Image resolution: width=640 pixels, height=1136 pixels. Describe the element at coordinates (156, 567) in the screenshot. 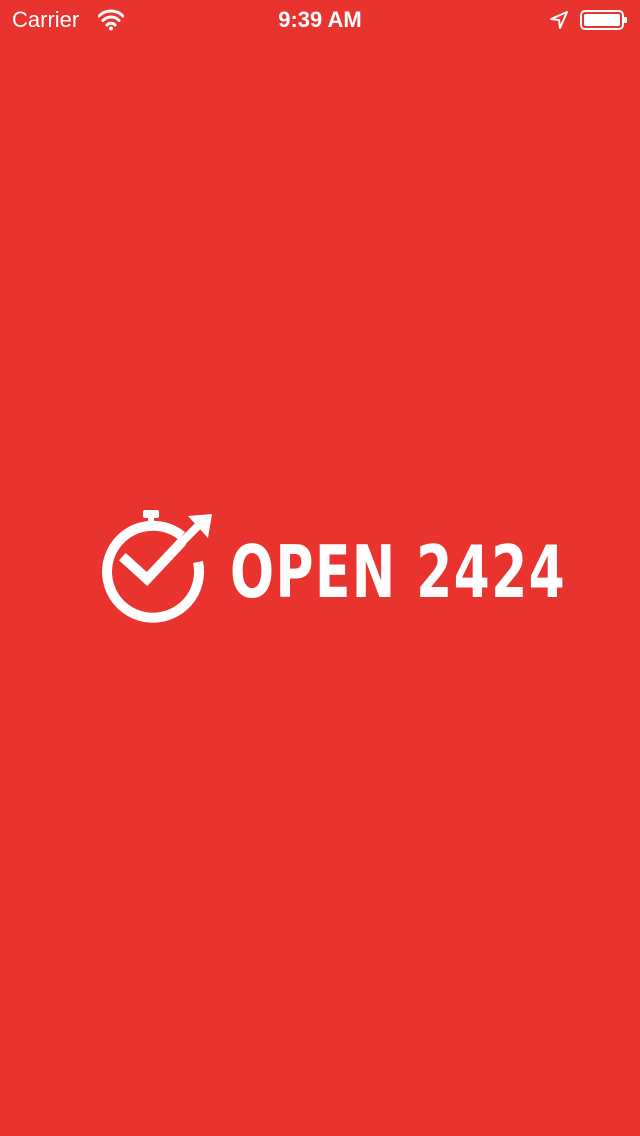

I see `stopwatch-check-arrow-icon` at that location.